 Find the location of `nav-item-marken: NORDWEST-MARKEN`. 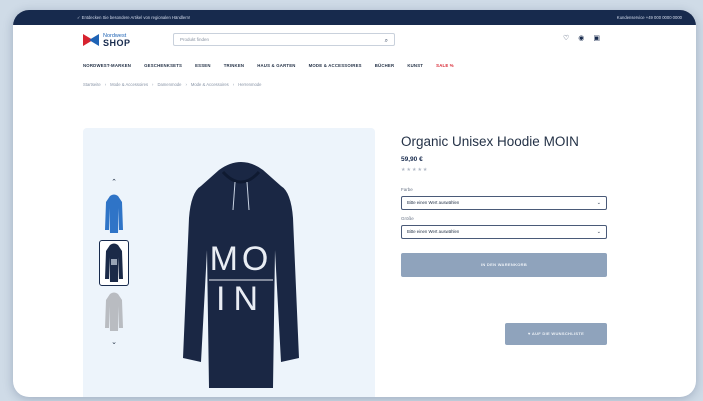

nav-item-marken: NORDWEST-MARKEN is located at coordinates (107, 65).